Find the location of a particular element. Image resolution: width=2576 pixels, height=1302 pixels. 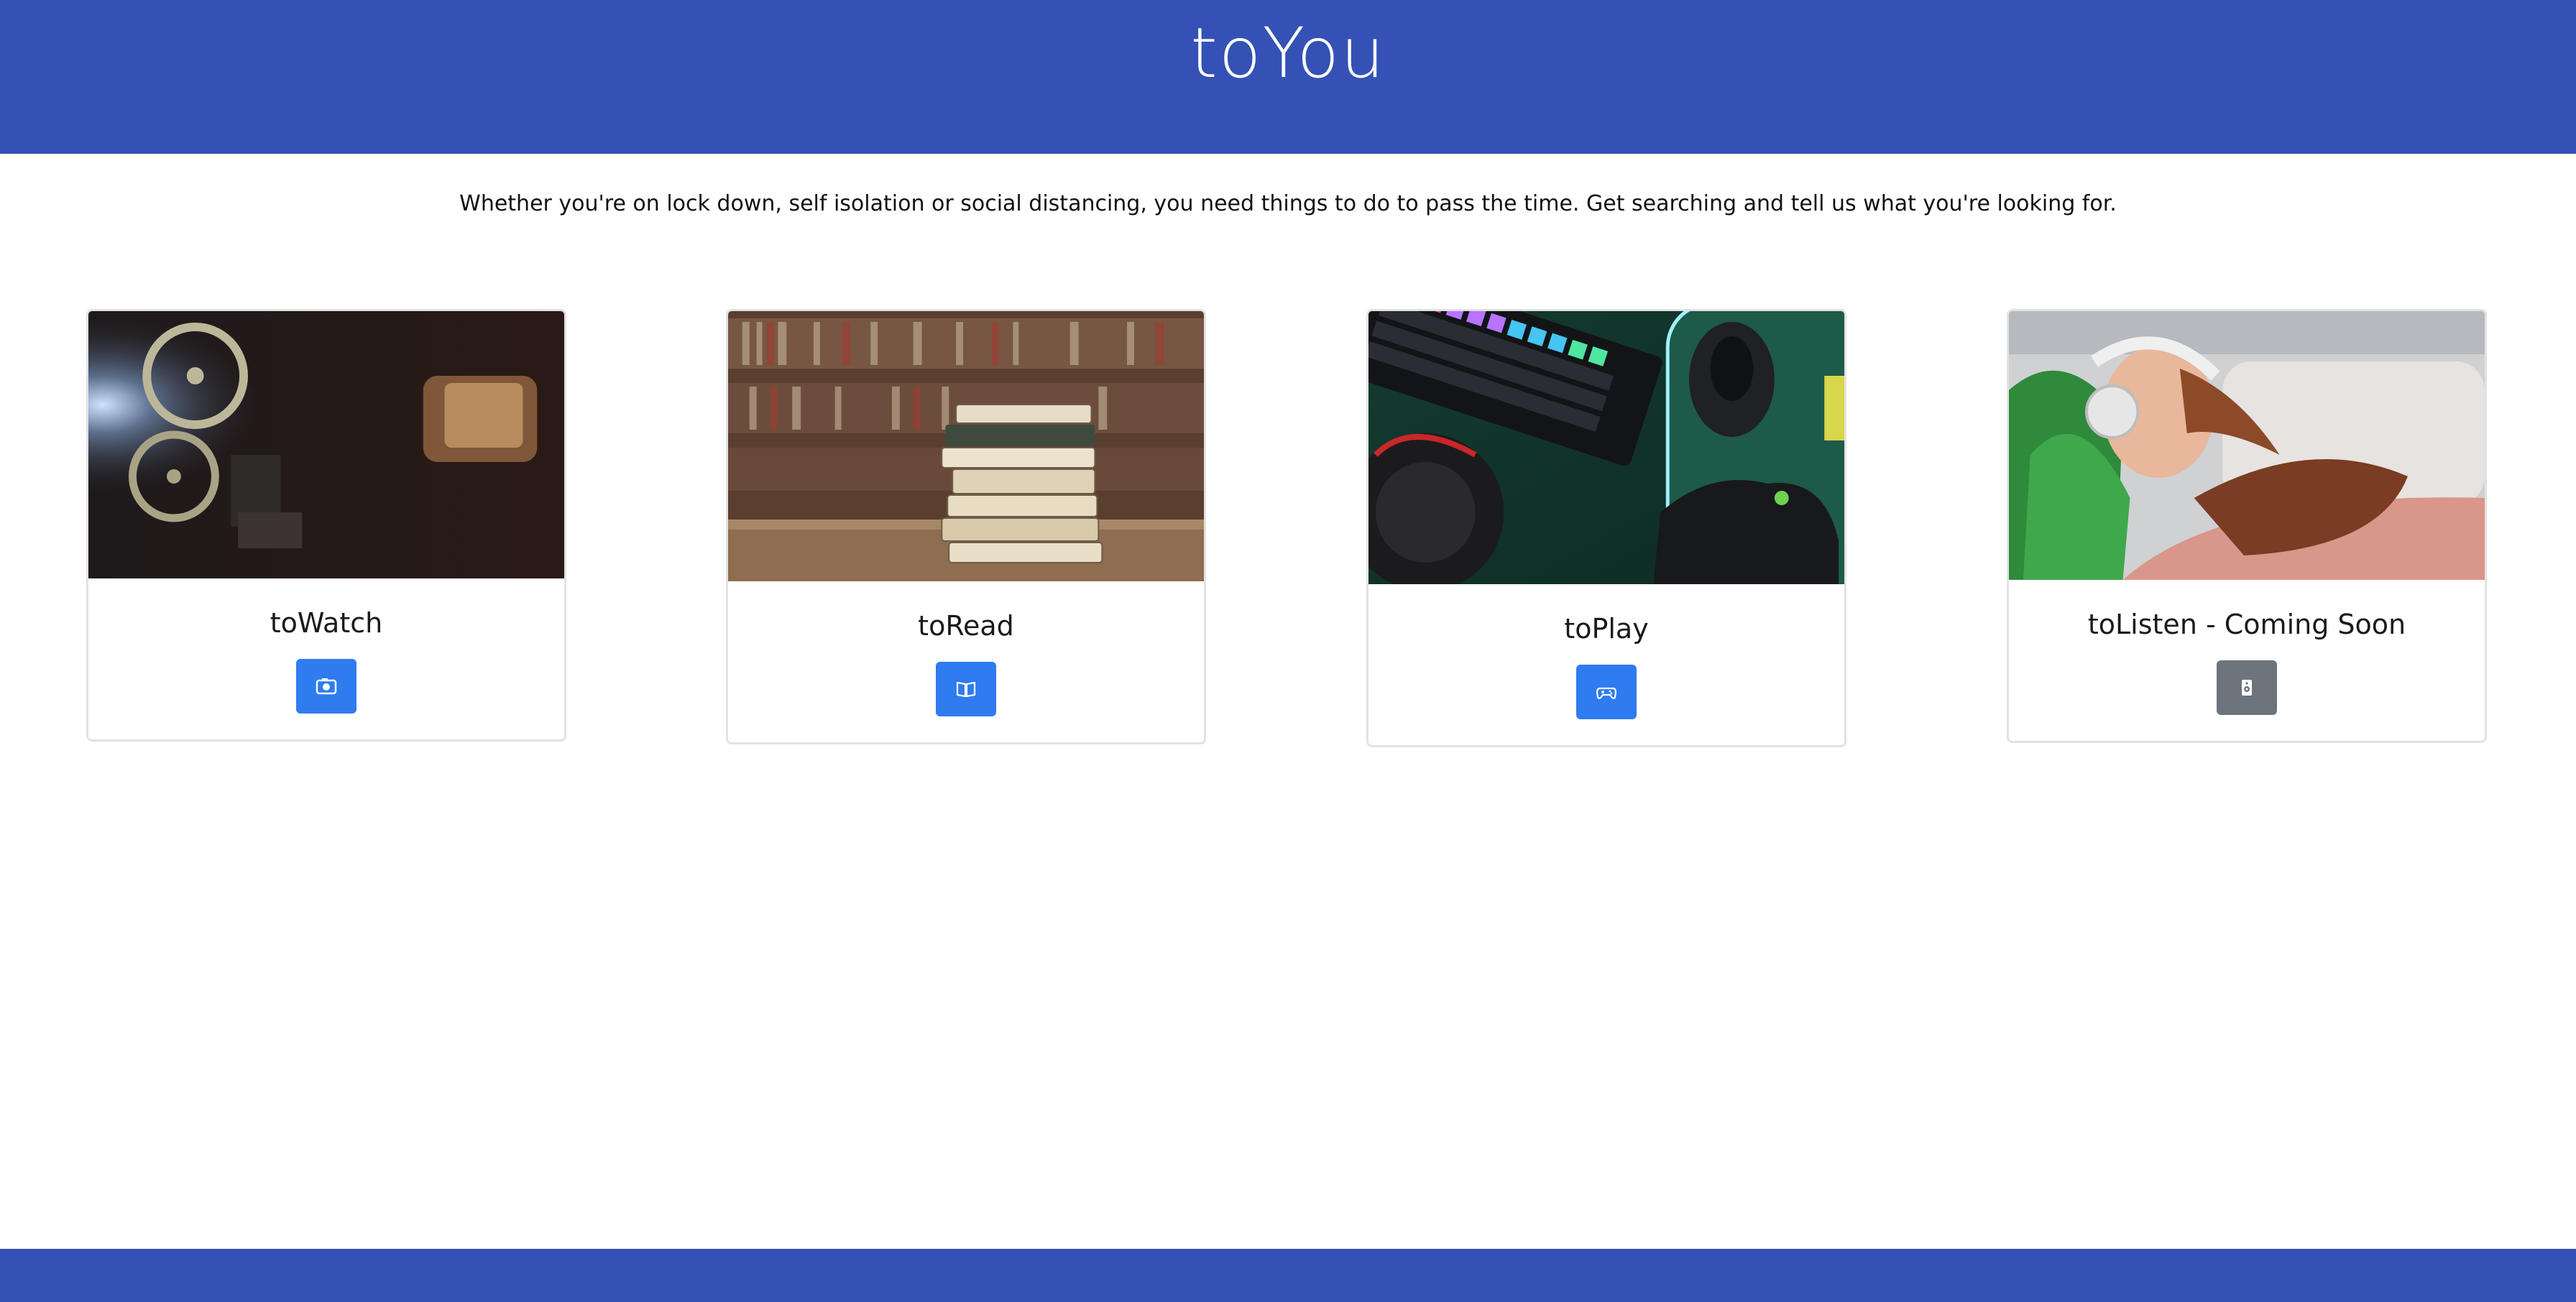

card-title: toRead is located at coordinates (966, 626).